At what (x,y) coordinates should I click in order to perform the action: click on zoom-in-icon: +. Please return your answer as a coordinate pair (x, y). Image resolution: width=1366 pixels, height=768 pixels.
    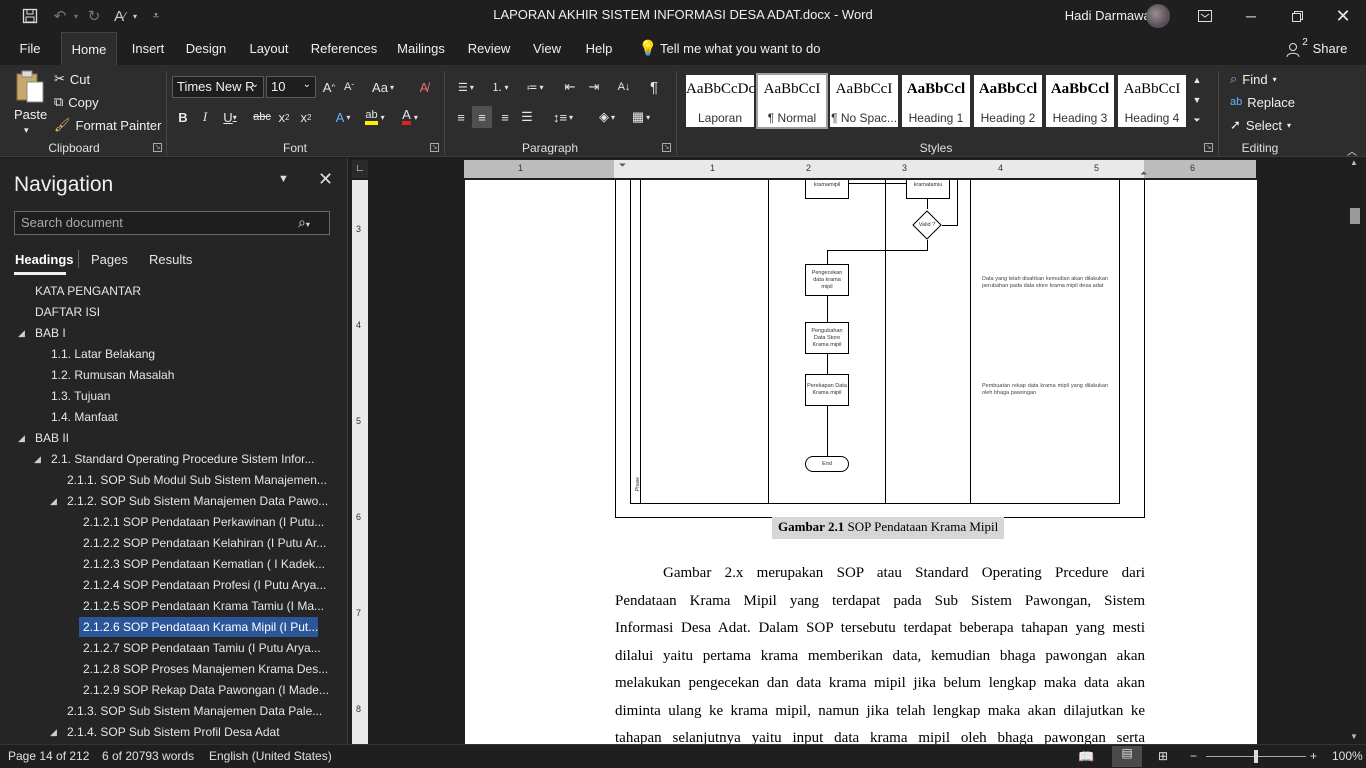
    Looking at the image, I should click on (1313, 756).